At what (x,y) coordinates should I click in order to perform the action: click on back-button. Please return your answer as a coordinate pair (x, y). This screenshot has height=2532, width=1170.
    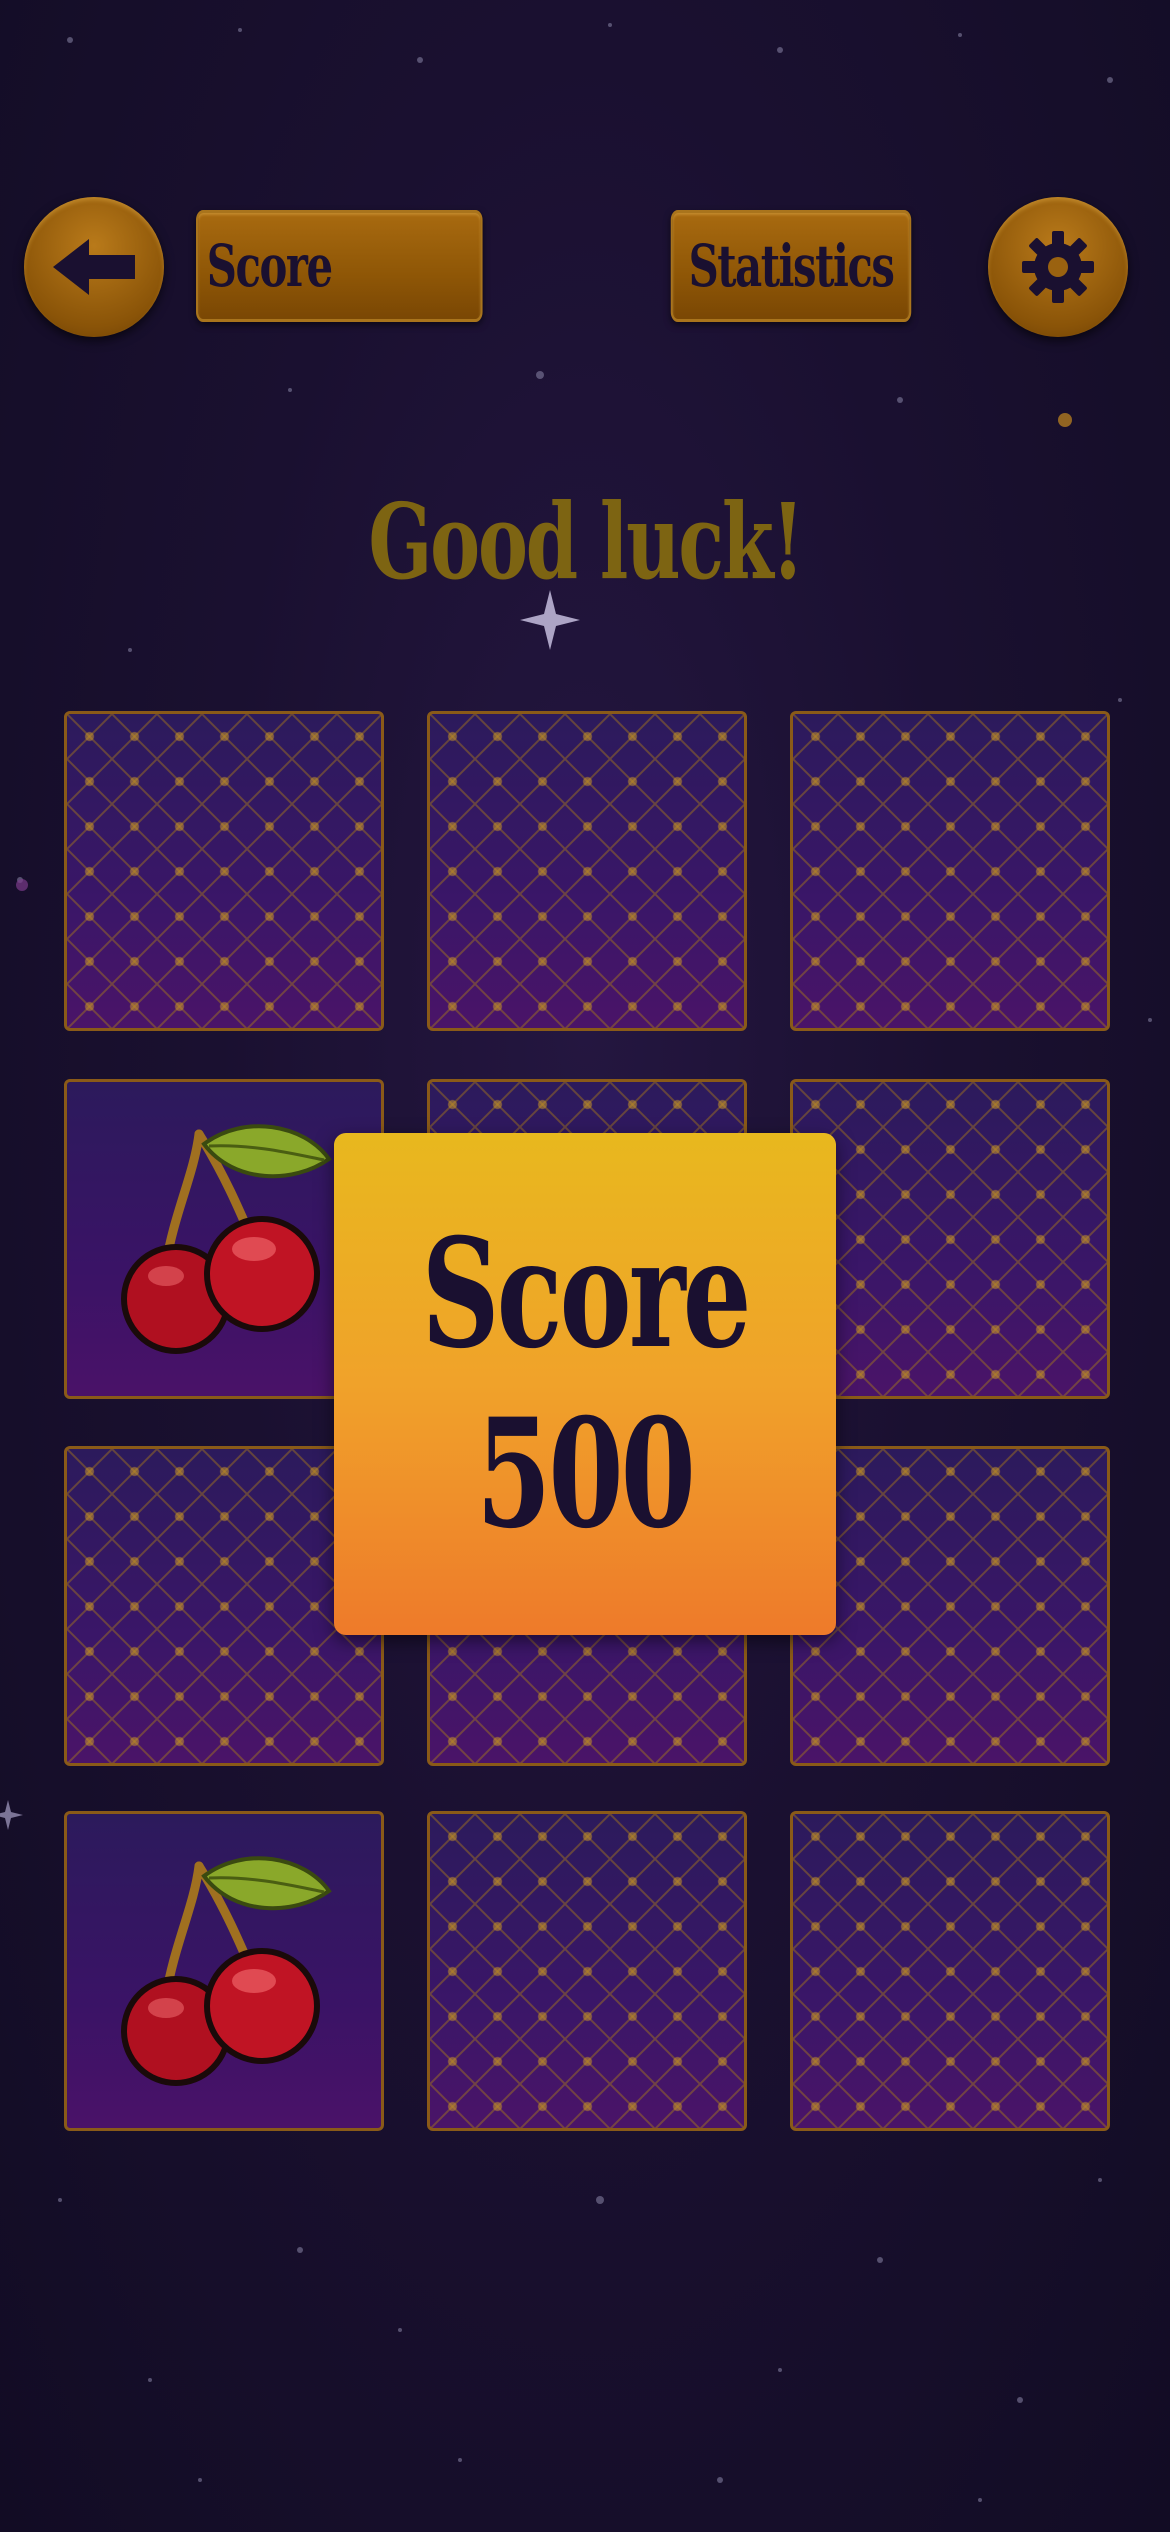
    Looking at the image, I should click on (94, 267).